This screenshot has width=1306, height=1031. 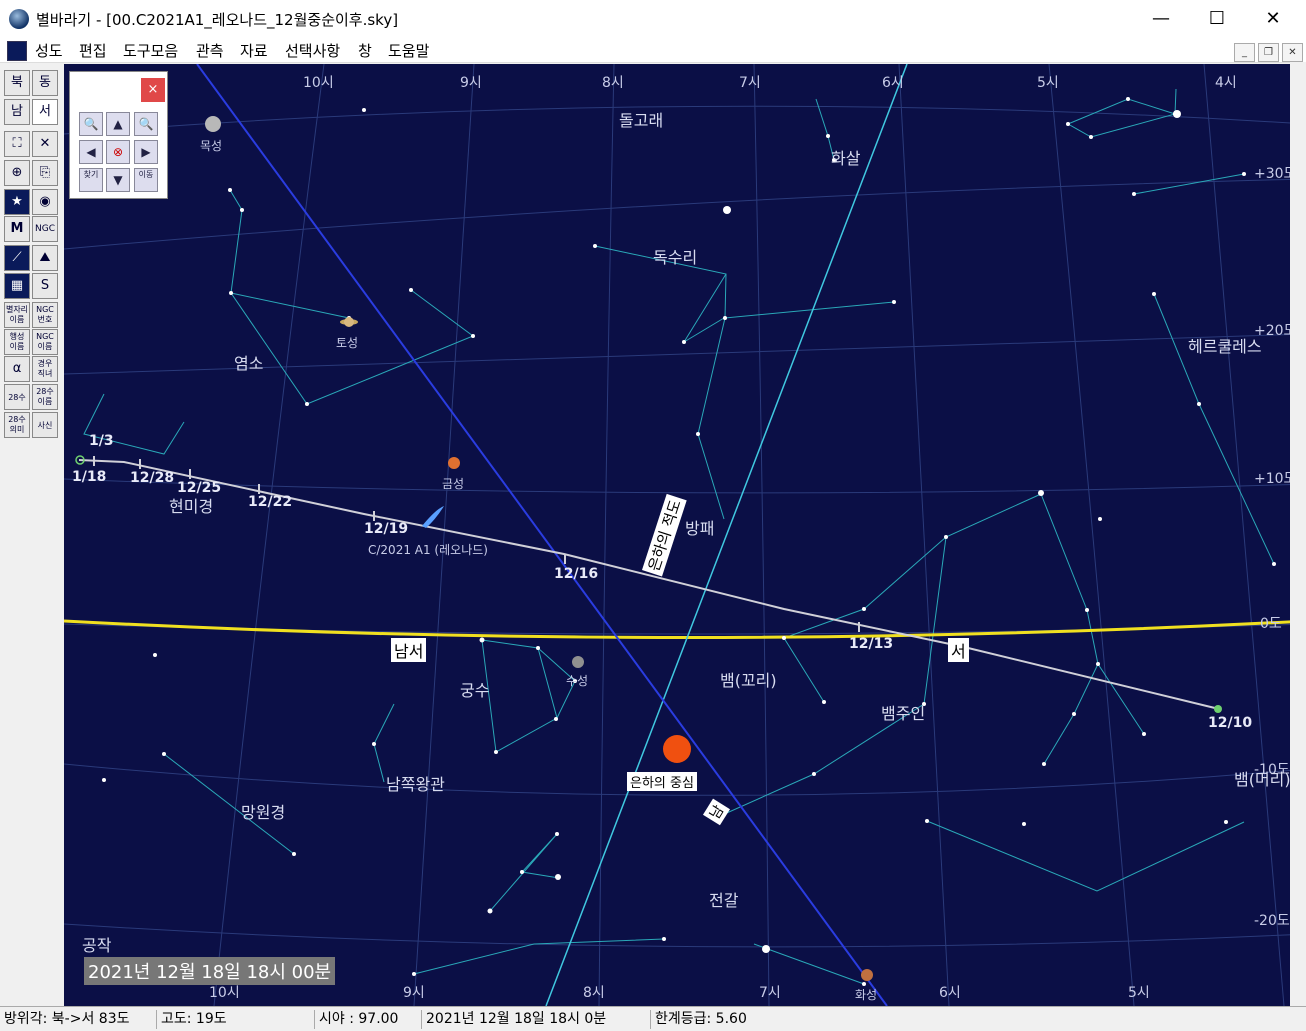 I want to click on minimize-button: —, so click(x=1161, y=19).